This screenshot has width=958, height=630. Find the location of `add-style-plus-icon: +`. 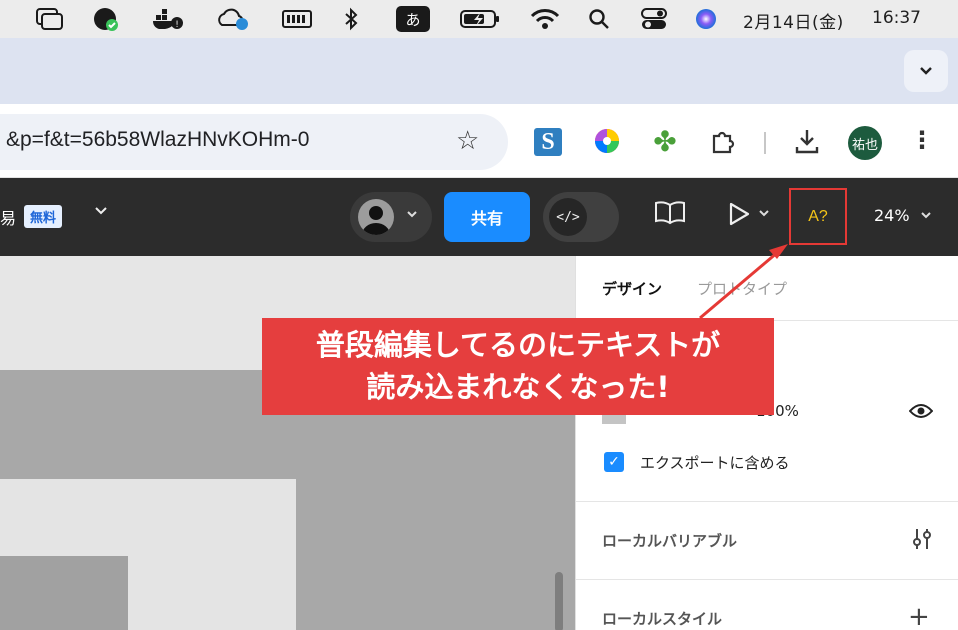

add-style-plus-icon: + is located at coordinates (919, 616).